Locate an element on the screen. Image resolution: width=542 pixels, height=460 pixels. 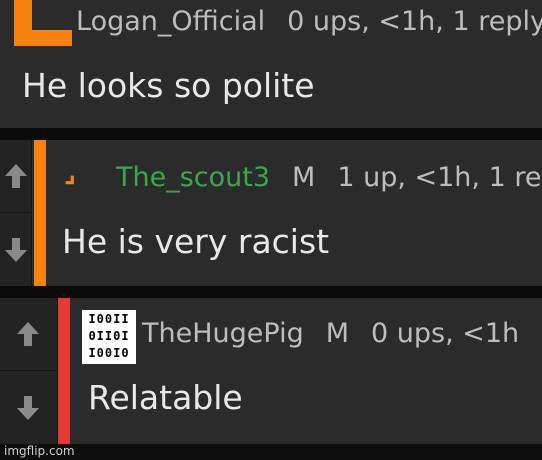
username-link: The_scout3 is located at coordinates (193, 177).